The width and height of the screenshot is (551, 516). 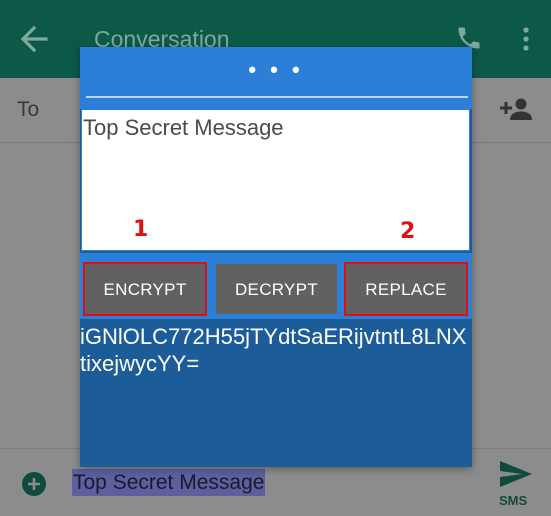 What do you see at coordinates (406, 289) in the screenshot?
I see `replace-button: REPLACE` at bounding box center [406, 289].